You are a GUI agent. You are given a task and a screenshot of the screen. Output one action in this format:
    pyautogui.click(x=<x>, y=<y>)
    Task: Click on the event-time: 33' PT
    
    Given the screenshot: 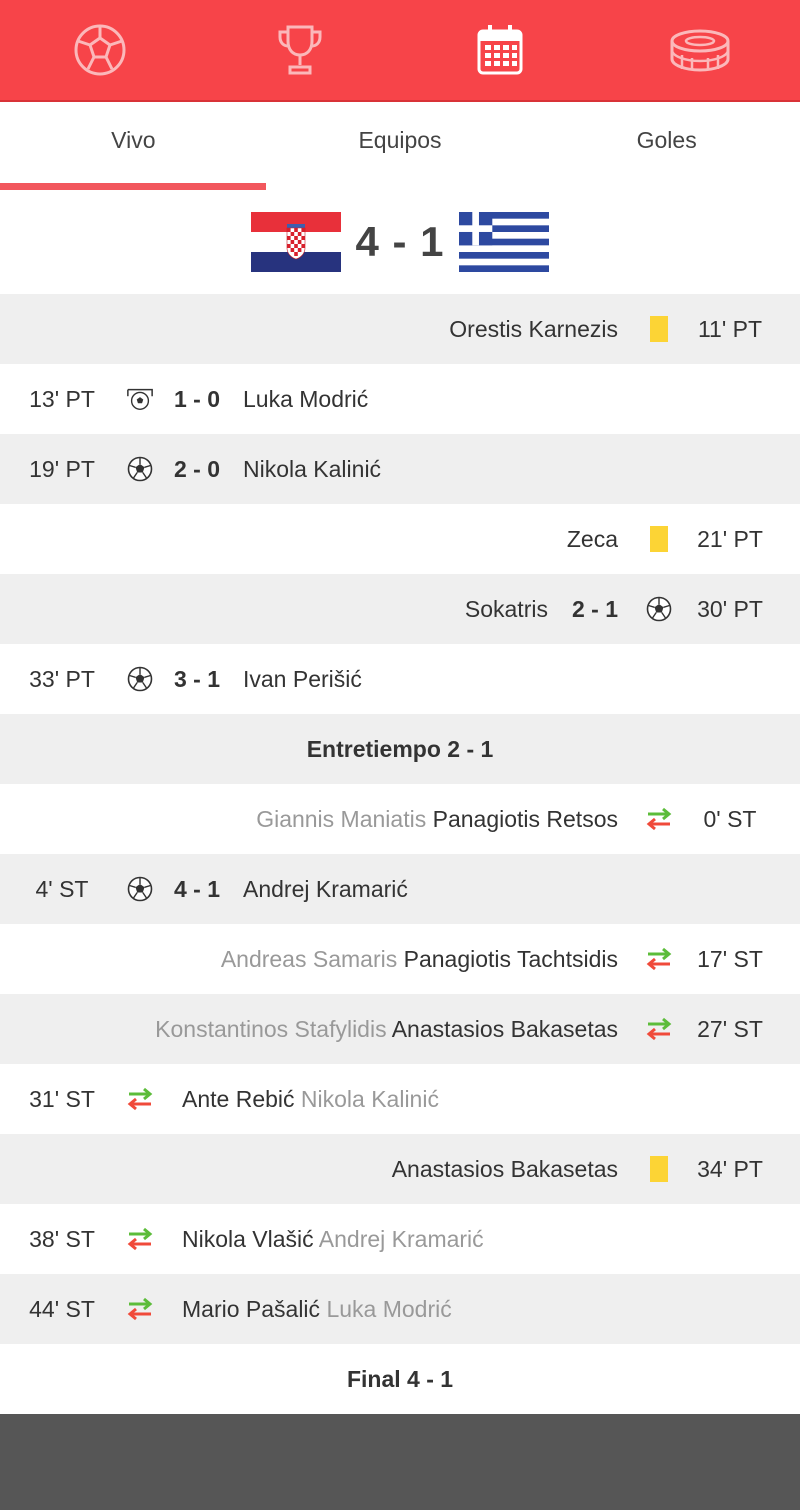 What is the action you would take?
    pyautogui.click(x=62, y=678)
    